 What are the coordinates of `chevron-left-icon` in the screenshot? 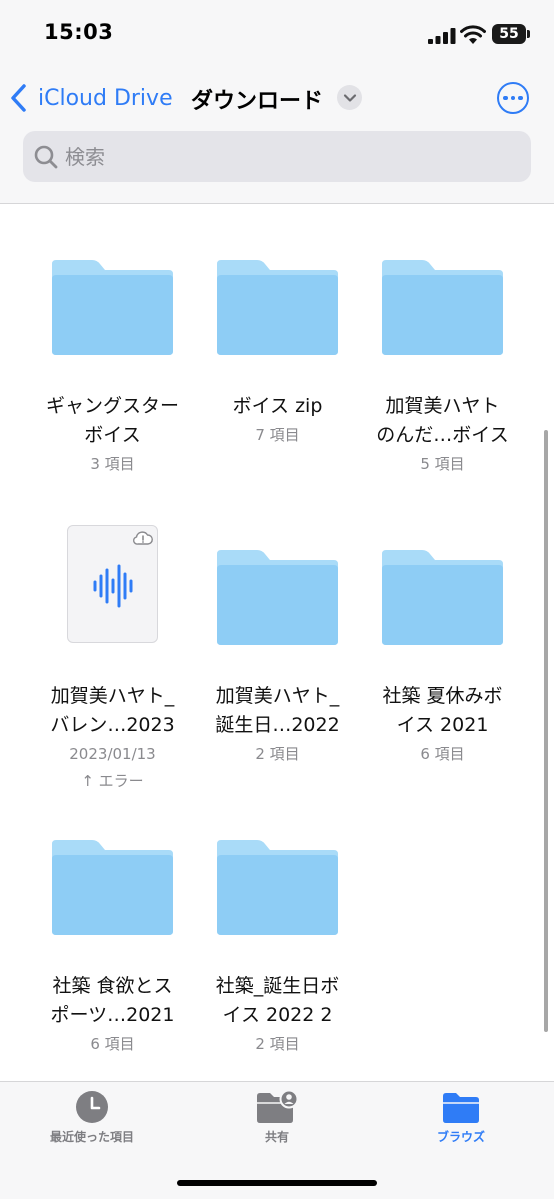 It's located at (18, 98).